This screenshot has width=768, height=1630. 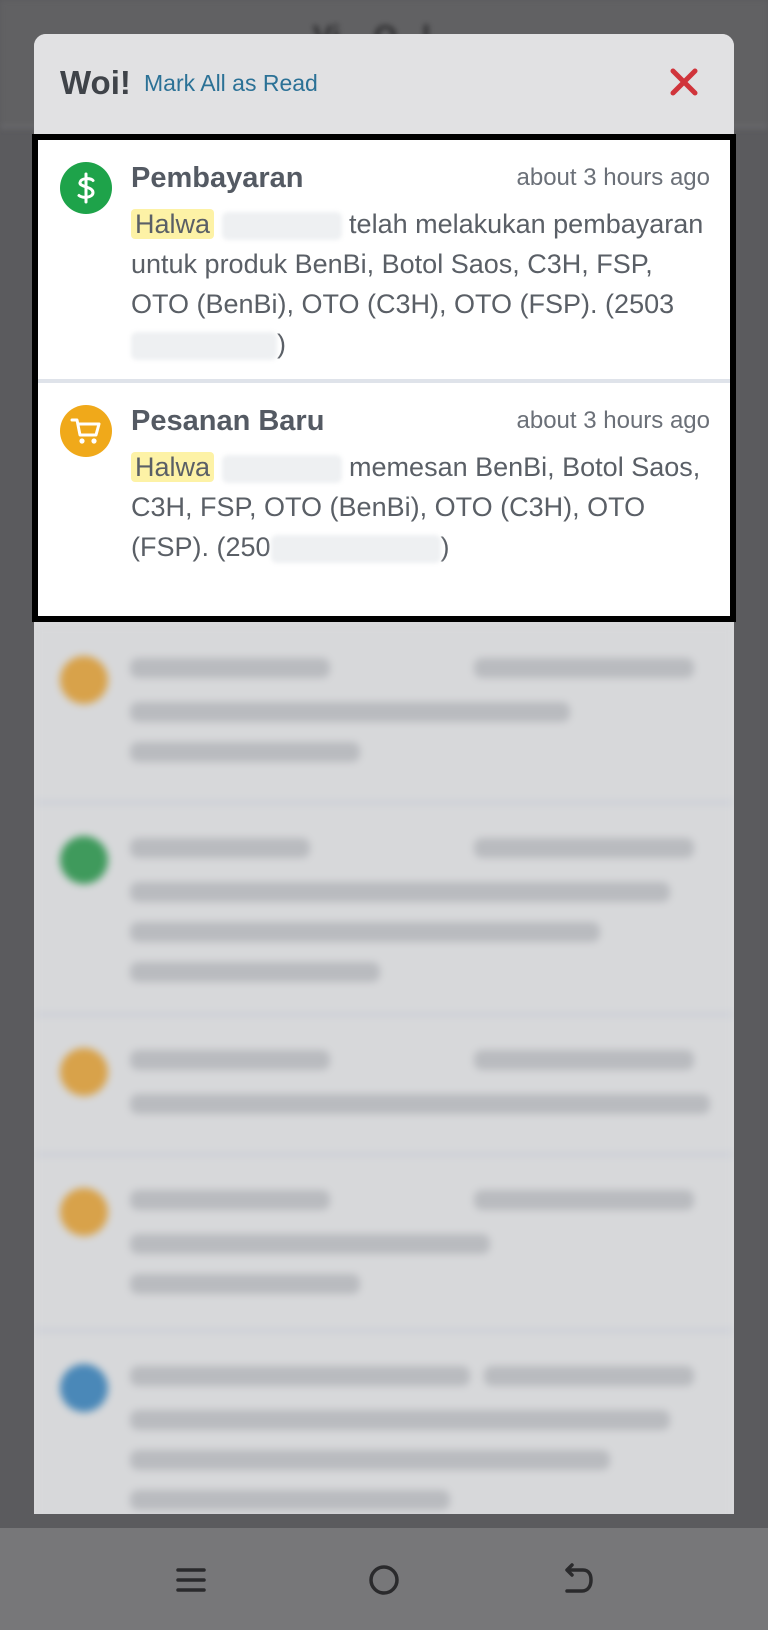 I want to click on notification-title: Pembayaran, so click(x=217, y=178).